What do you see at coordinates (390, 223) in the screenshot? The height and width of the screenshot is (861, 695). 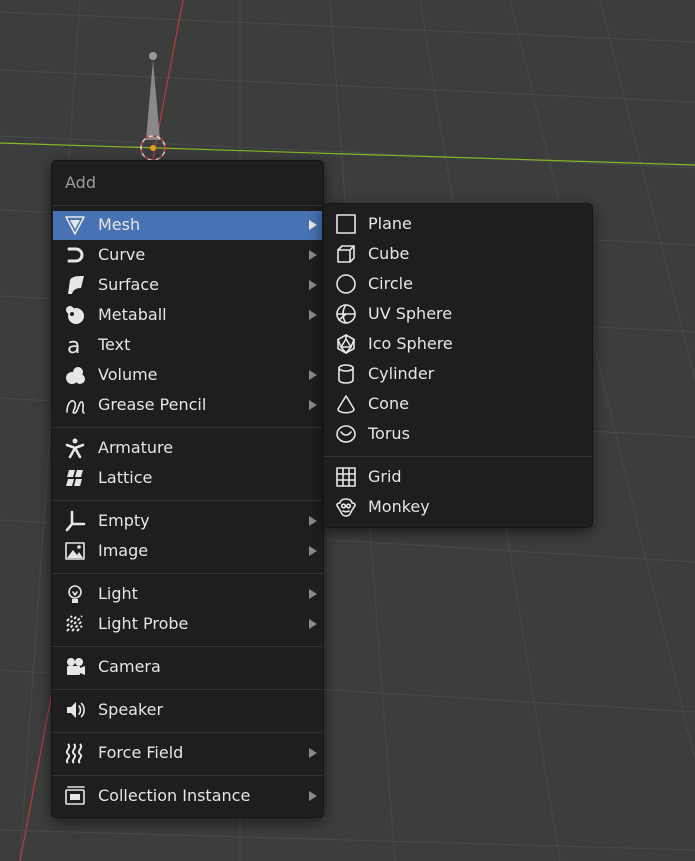 I see `menu-item-label: Plane` at bounding box center [390, 223].